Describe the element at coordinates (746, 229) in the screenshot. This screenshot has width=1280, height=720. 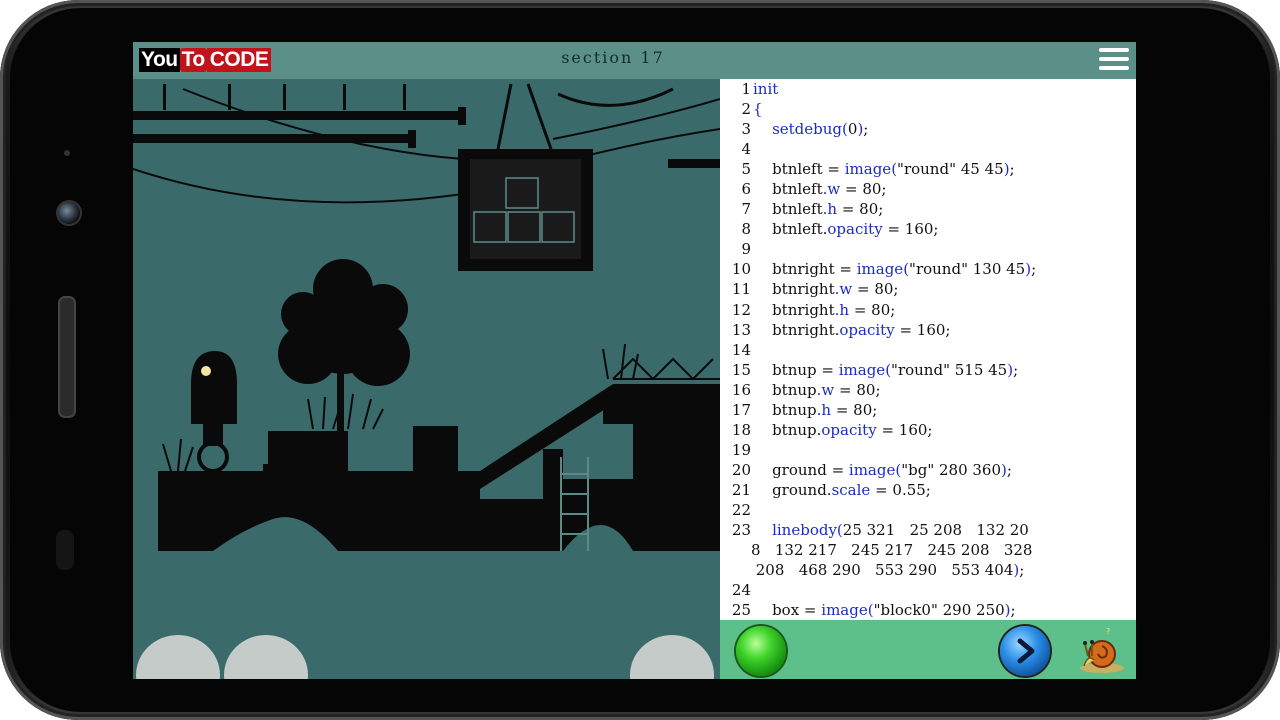
I see `line-number: 8` at that location.